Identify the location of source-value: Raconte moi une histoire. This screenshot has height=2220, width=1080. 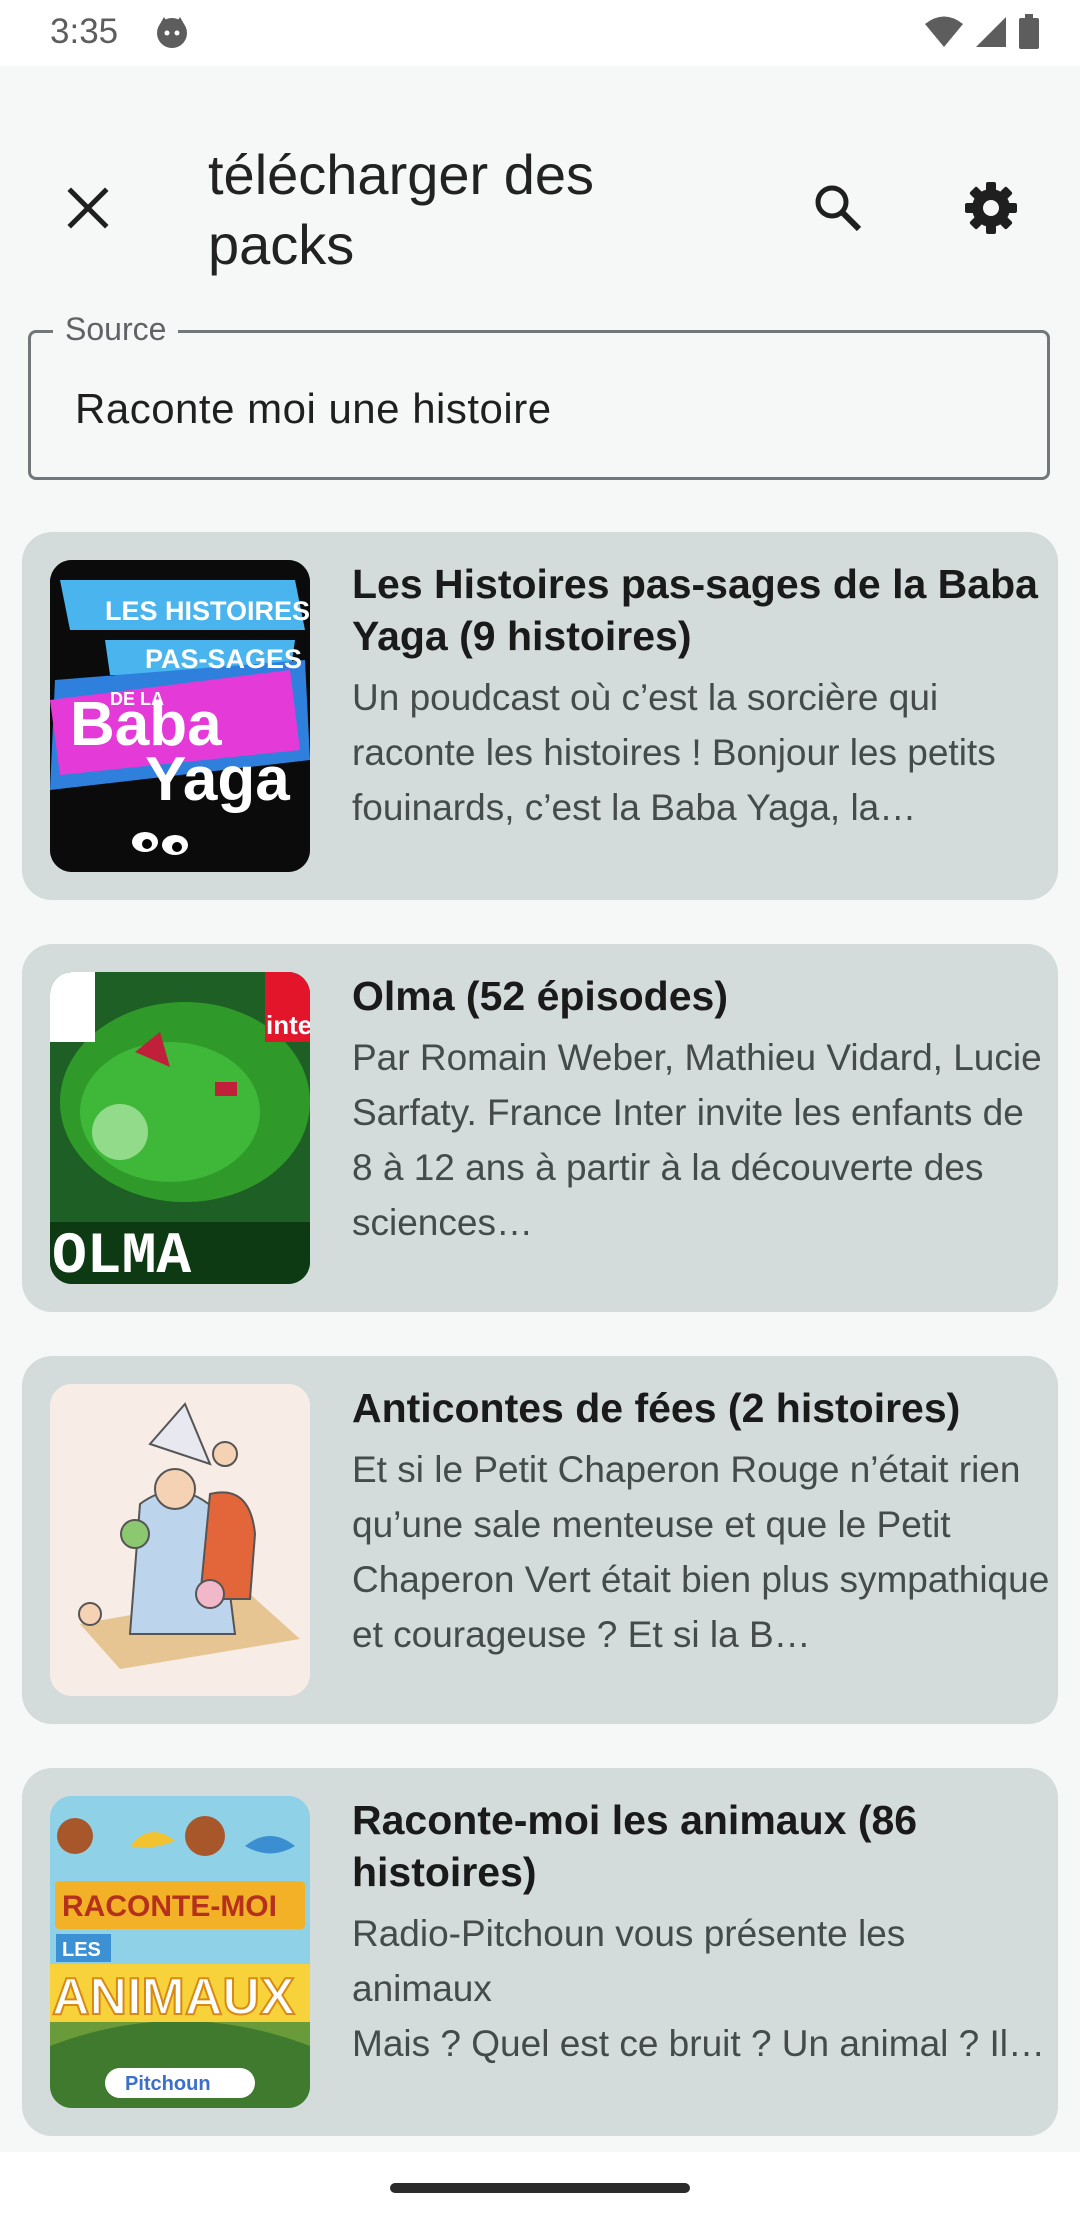
(313, 409).